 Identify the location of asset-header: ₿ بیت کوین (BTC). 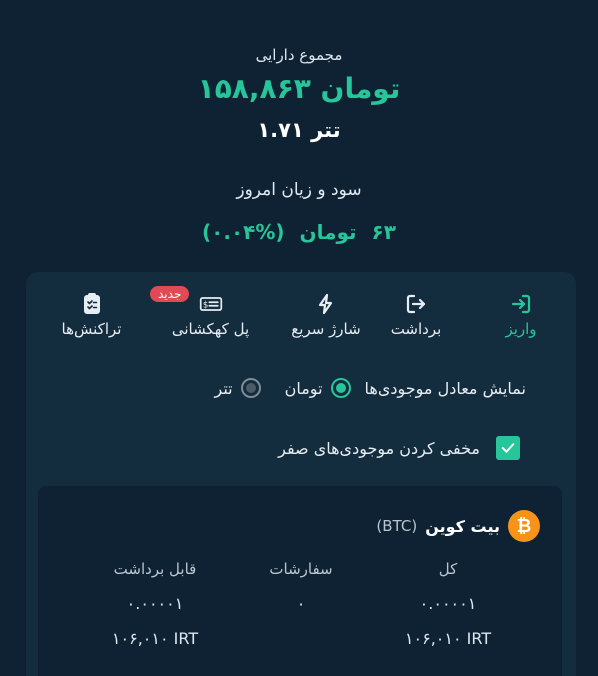
(458, 526).